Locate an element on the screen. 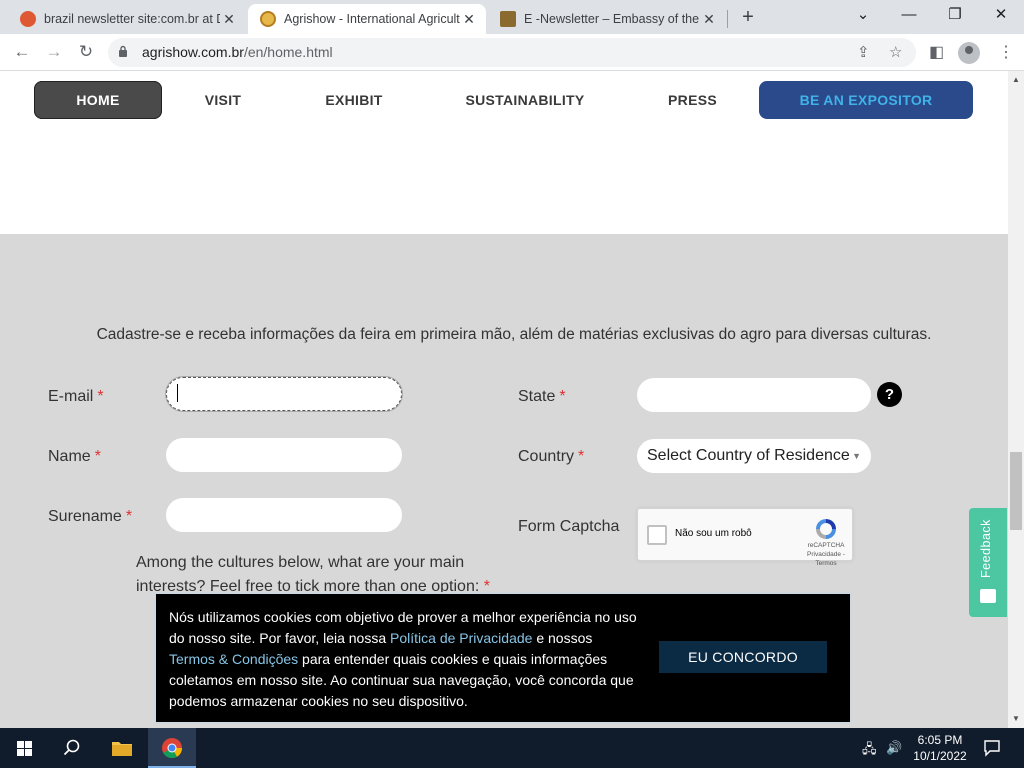 Image resolution: width=1024 pixels, height=768 pixels. state-input is located at coordinates (754, 395).